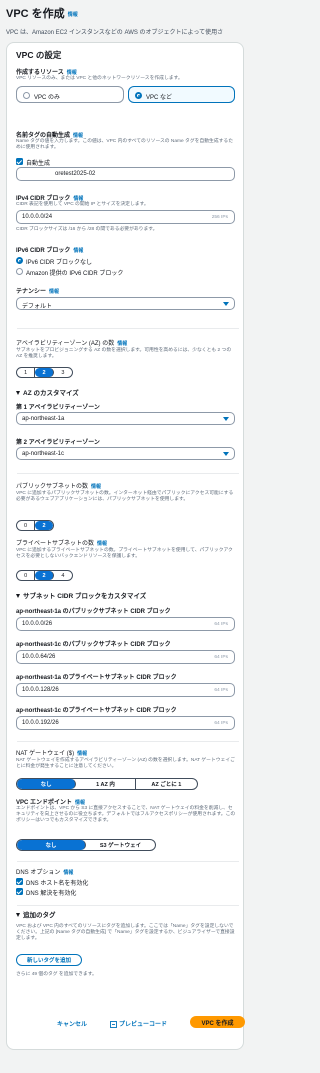  What do you see at coordinates (56, 974) in the screenshot?
I see `tags-remaining: さらに 49 個のタグ を追加できます。` at bounding box center [56, 974].